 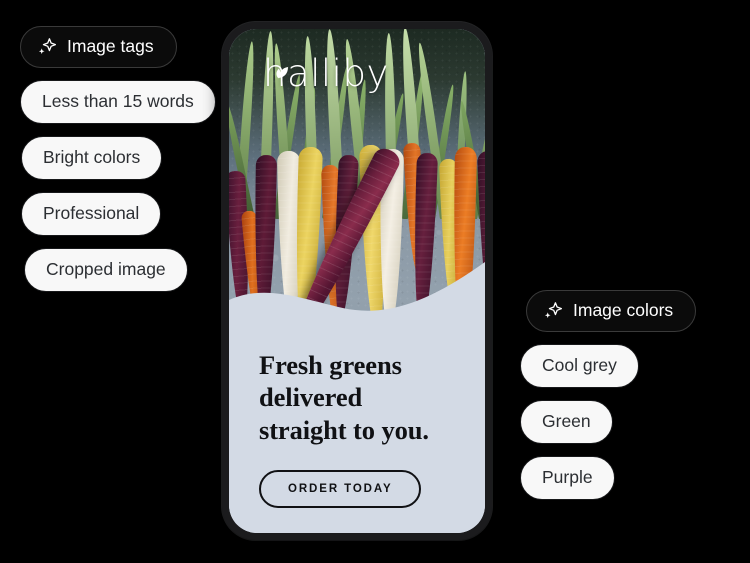 I want to click on color-row: Green, so click(x=606, y=416).